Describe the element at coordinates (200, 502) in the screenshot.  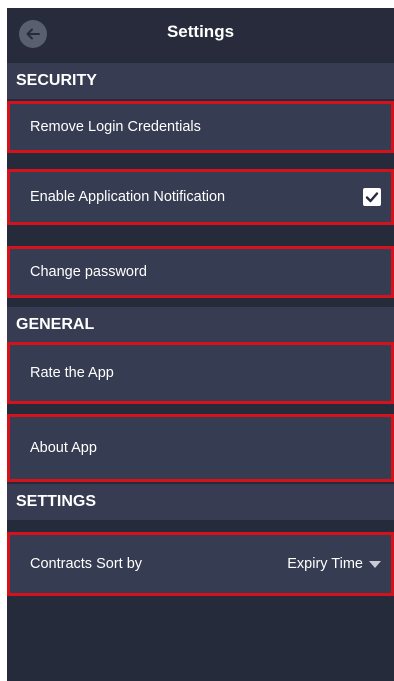
I see `section-header-settings: SETTINGS` at that location.